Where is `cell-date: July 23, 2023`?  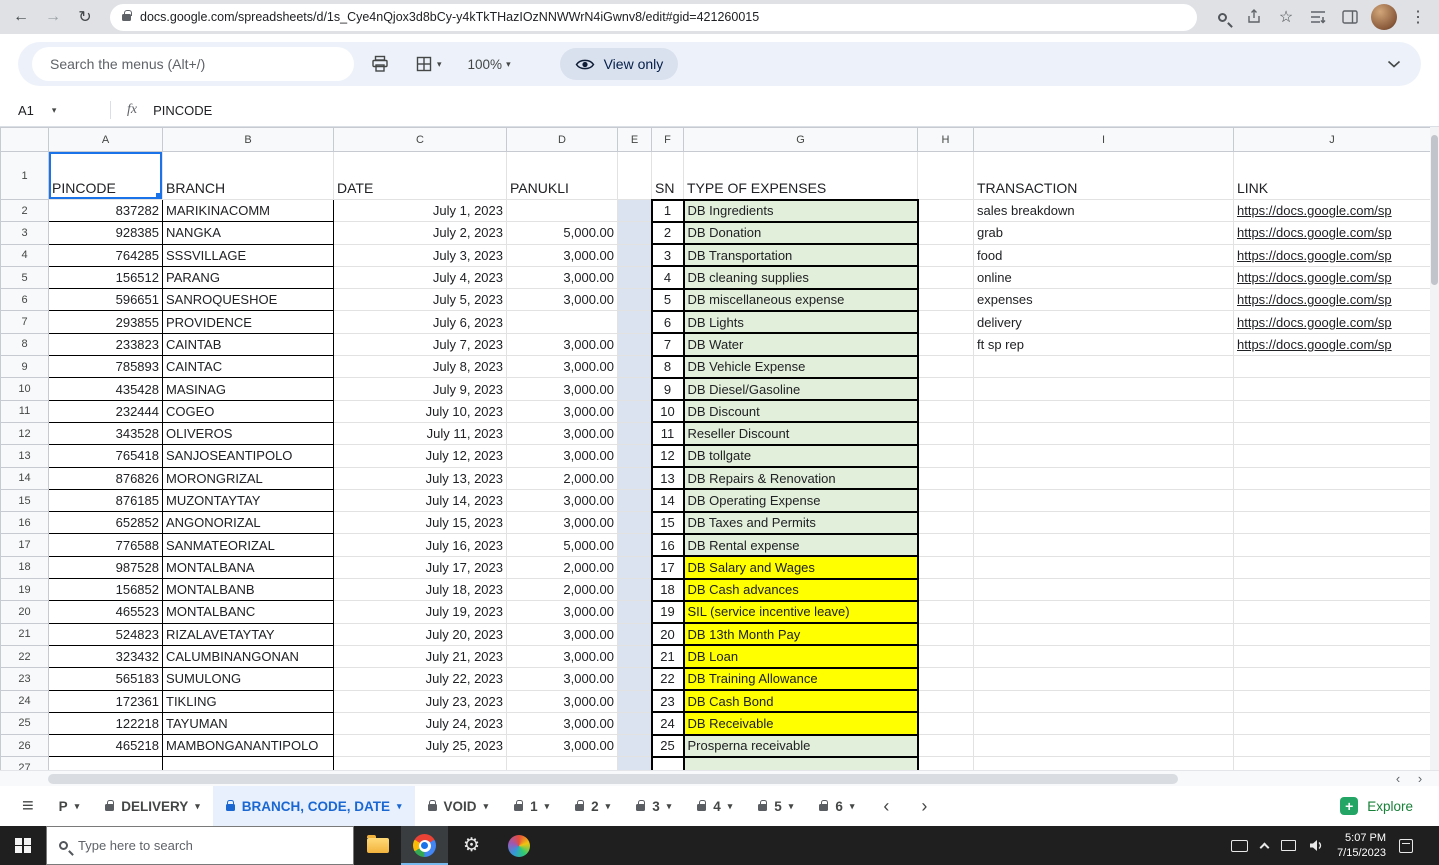
cell-date: July 23, 2023 is located at coordinates (420, 701).